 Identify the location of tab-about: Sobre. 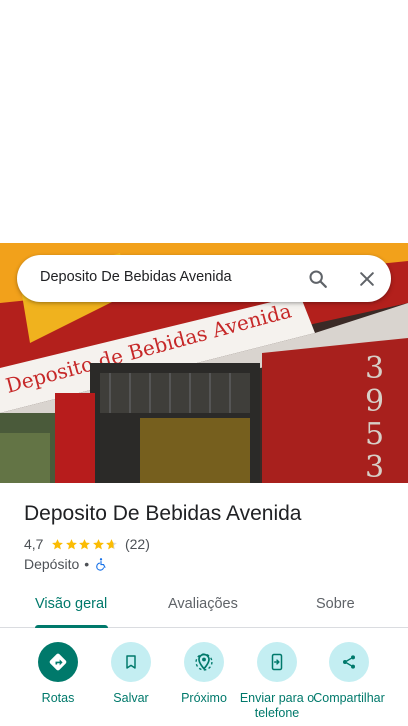
(335, 604).